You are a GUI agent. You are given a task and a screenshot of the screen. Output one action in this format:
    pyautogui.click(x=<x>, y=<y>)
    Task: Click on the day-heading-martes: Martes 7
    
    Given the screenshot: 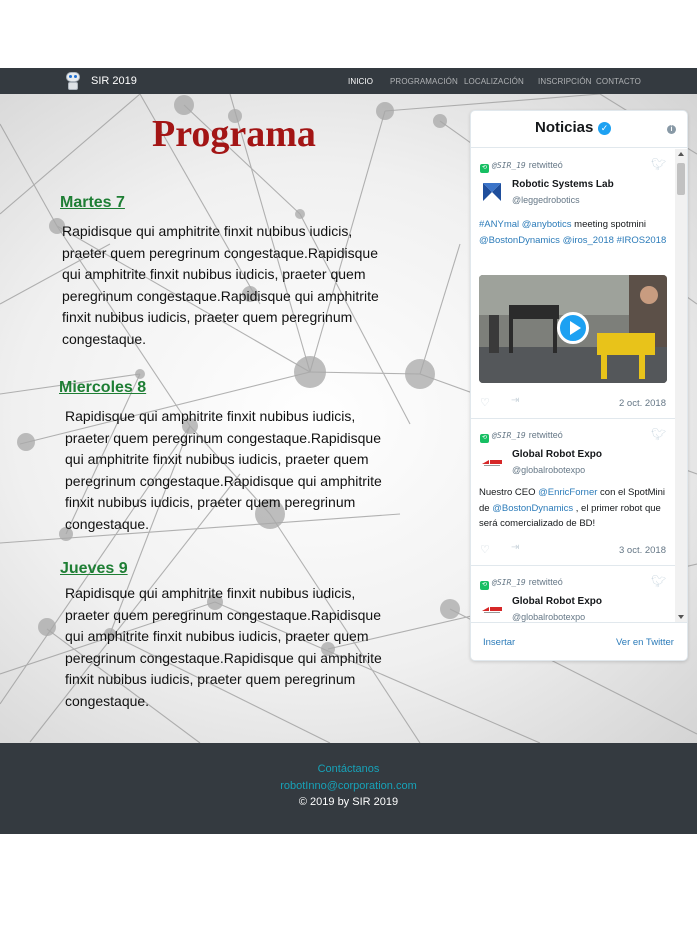 What is the action you would take?
    pyautogui.click(x=92, y=203)
    